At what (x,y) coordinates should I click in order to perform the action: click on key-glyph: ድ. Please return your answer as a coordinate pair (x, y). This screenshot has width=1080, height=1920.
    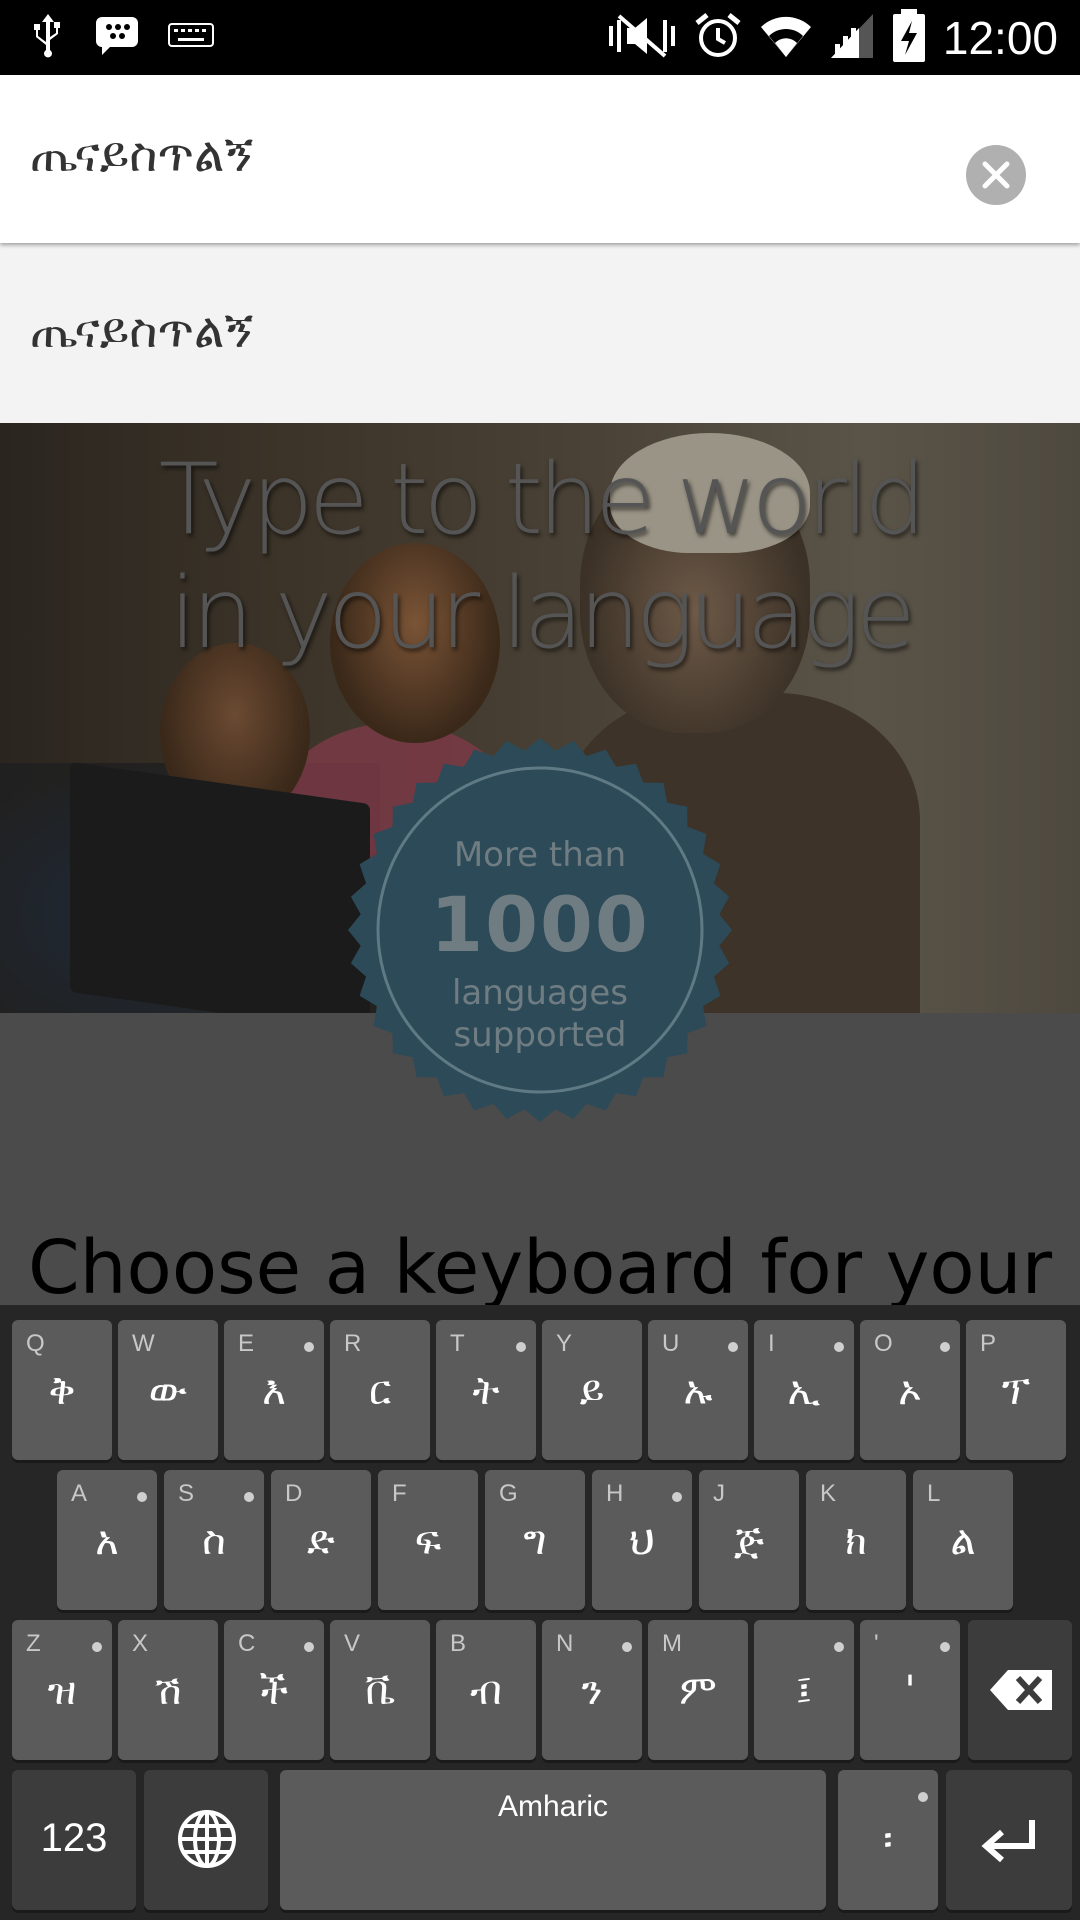
    Looking at the image, I should click on (321, 1541).